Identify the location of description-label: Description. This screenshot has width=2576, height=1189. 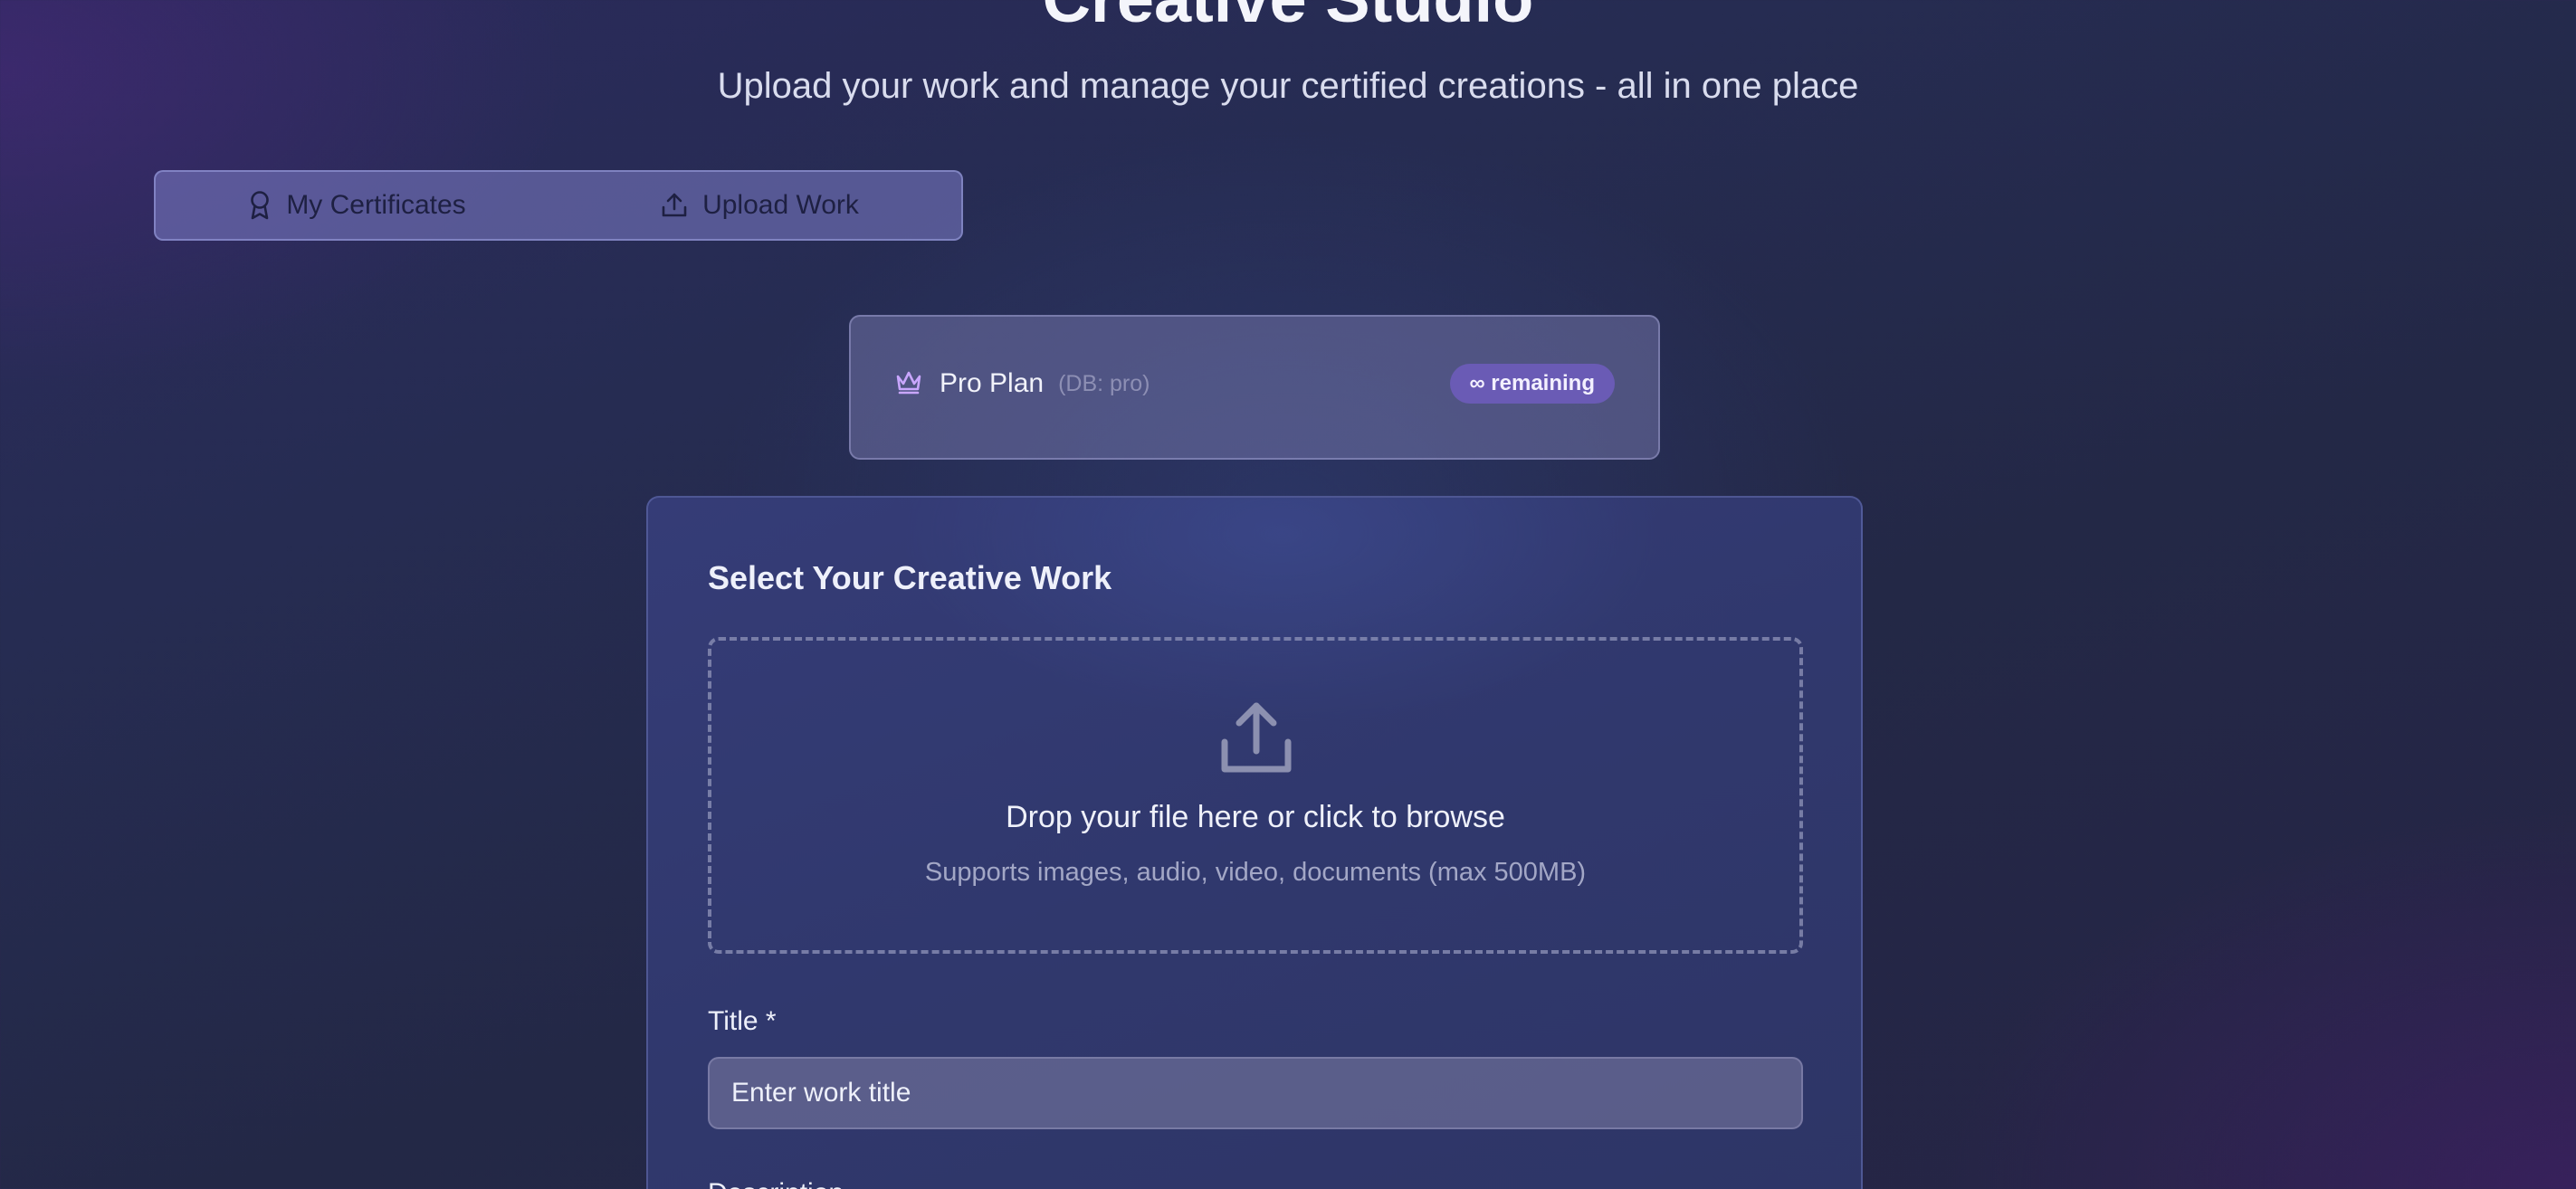
(776, 1183).